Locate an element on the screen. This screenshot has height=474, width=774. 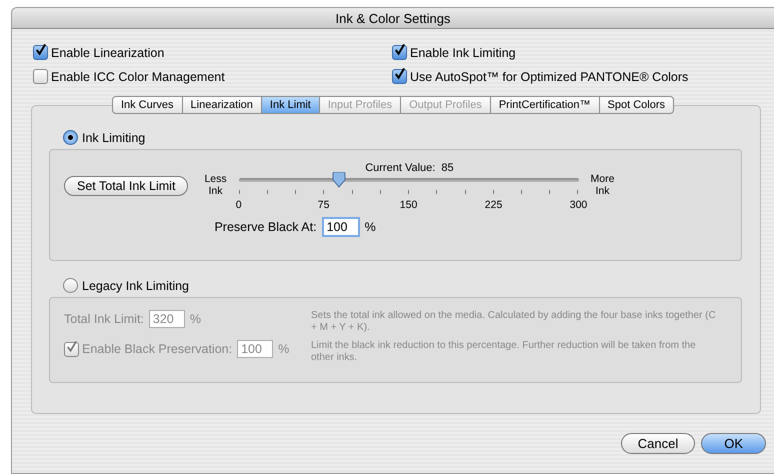
tab: Linearization is located at coordinates (222, 105).